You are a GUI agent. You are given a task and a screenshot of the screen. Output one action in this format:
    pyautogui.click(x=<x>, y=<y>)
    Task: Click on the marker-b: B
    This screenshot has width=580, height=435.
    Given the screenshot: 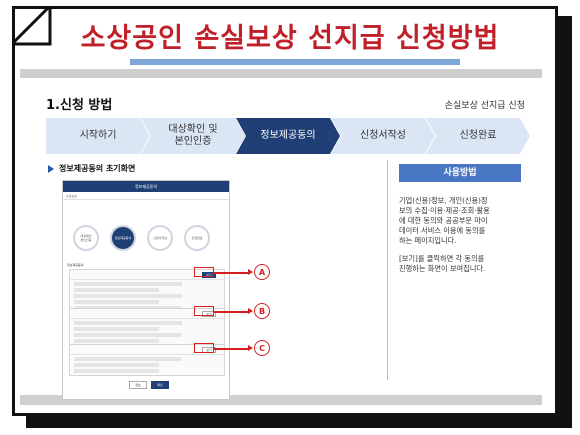 What is the action you would take?
    pyautogui.click(x=262, y=311)
    